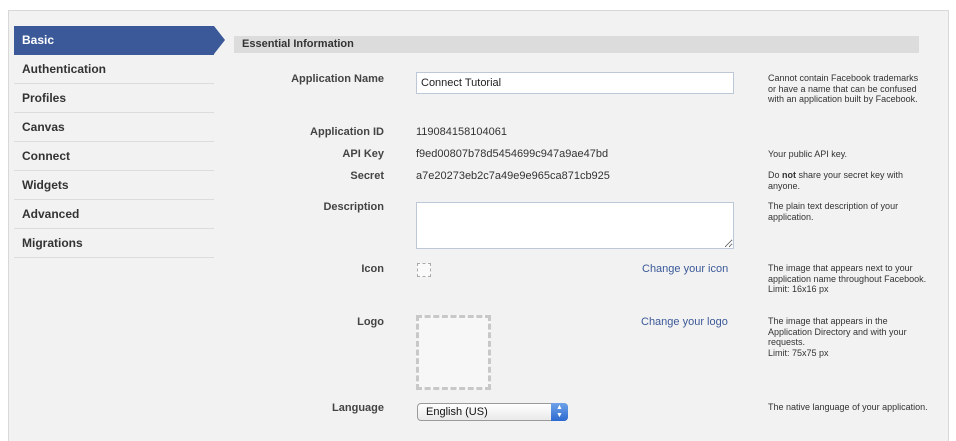  I want to click on icon-limit: Limit: 16x16 px, so click(798, 289).